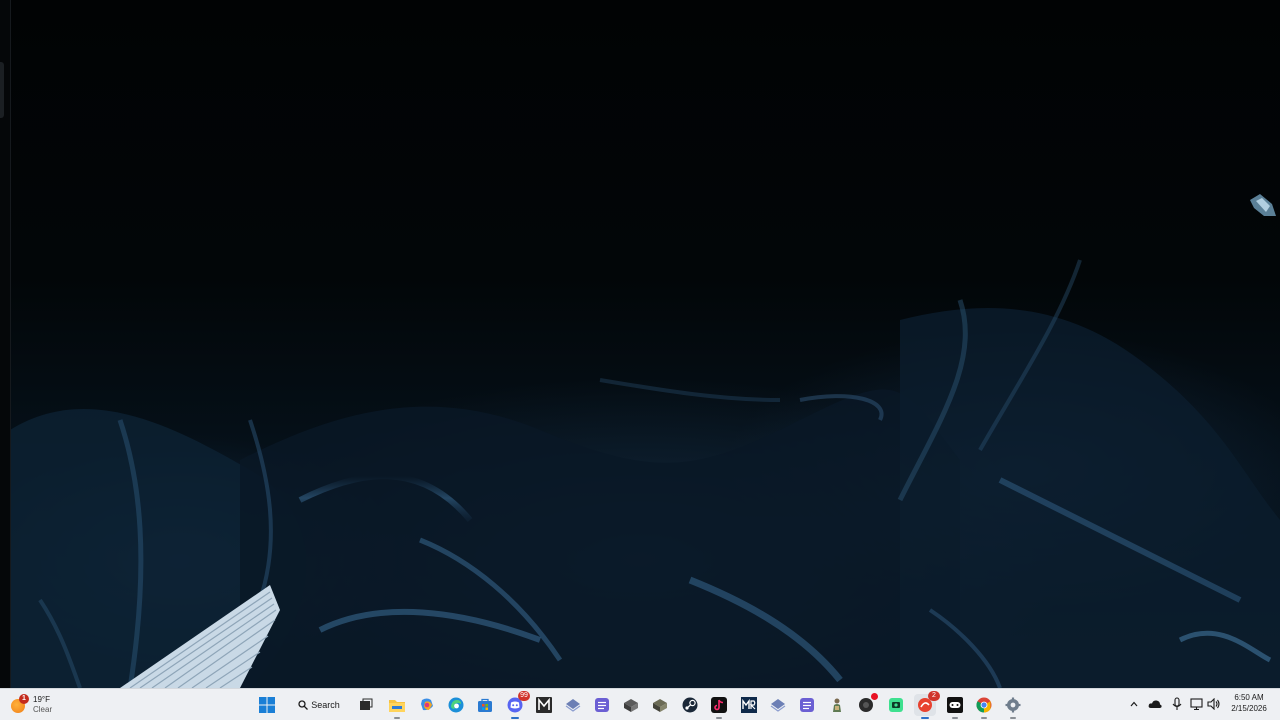  Describe the element at coordinates (325, 705) in the screenshot. I see `search-label: Search` at that location.